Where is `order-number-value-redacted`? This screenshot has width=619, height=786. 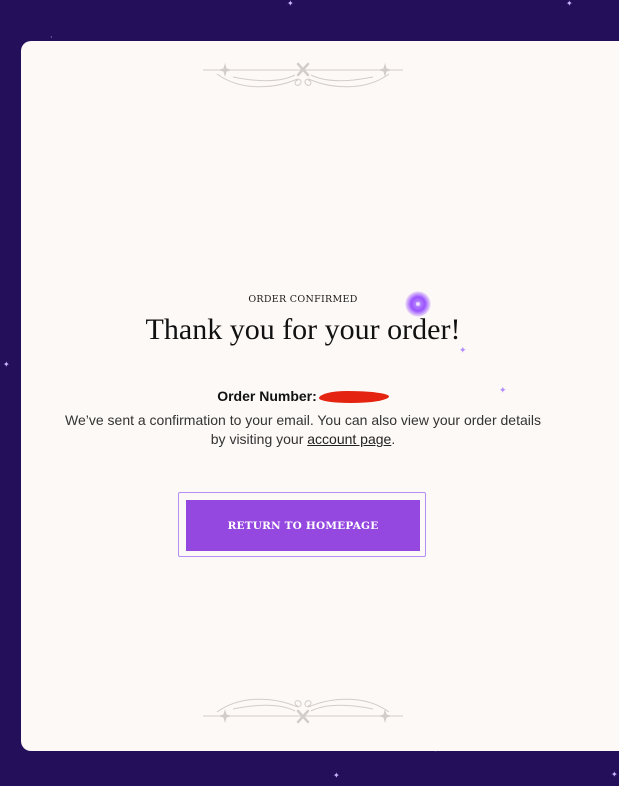
order-number-value-redacted is located at coordinates (353, 397).